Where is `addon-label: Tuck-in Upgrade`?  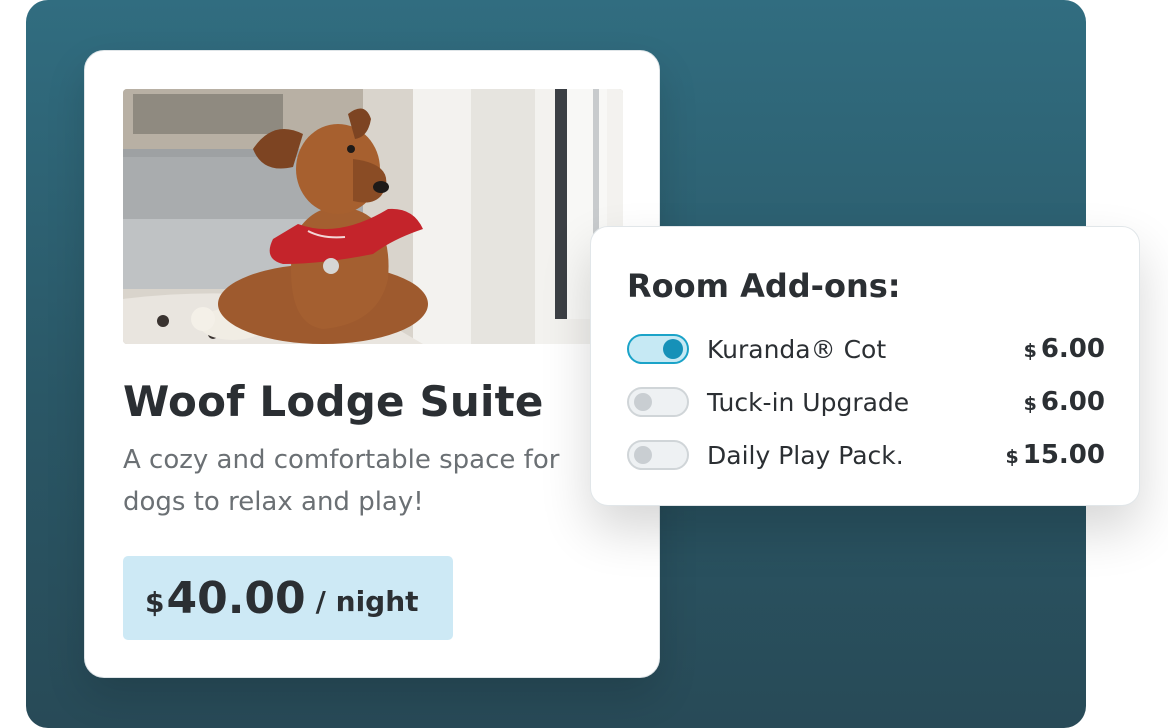 addon-label: Tuck-in Upgrade is located at coordinates (808, 402).